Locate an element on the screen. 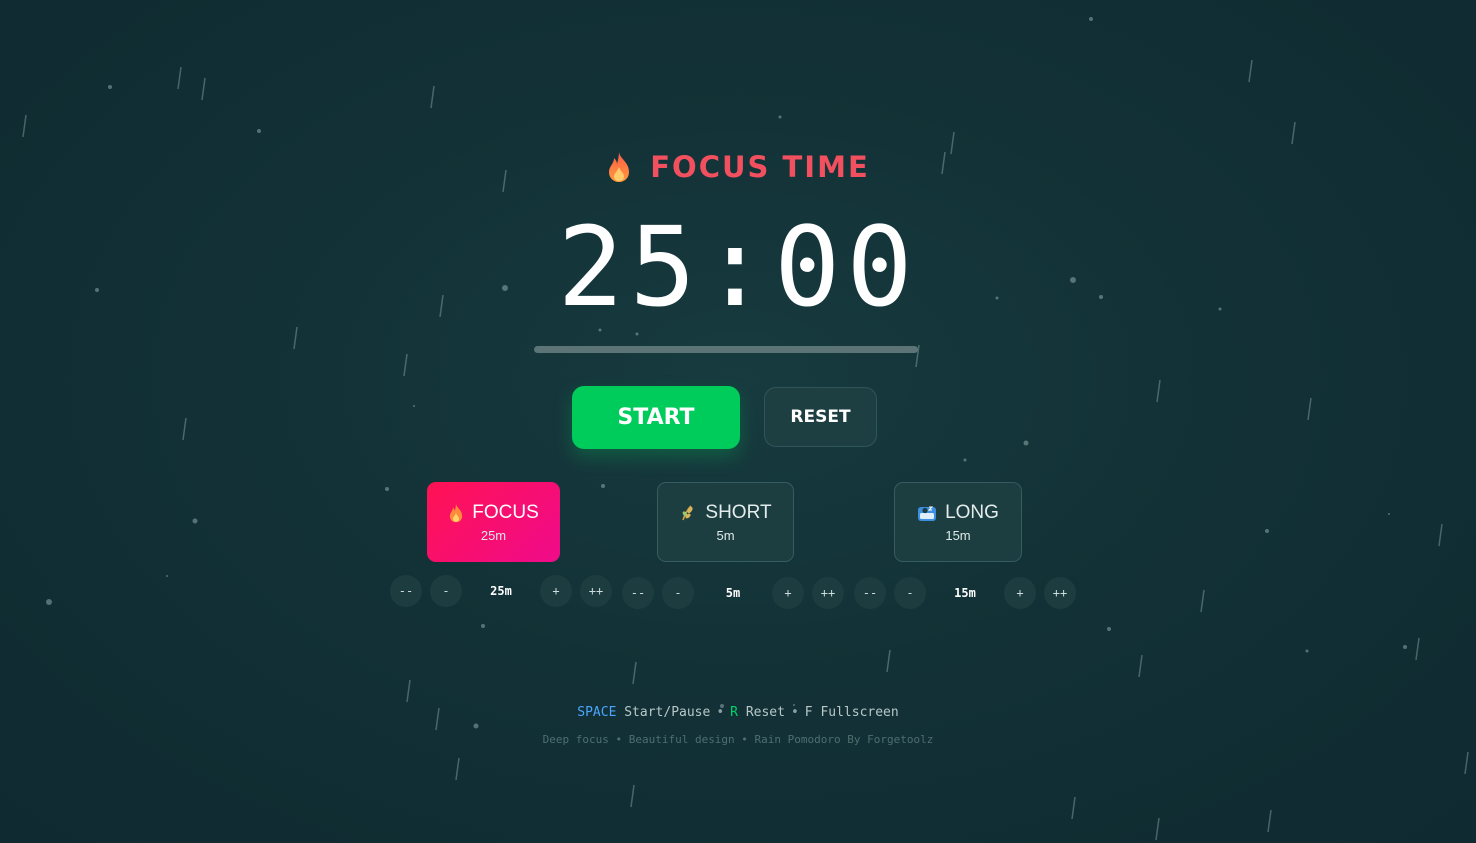 This screenshot has height=843, width=1476. short-duration-stepper: -- - 5m + ++ is located at coordinates (737, 593).